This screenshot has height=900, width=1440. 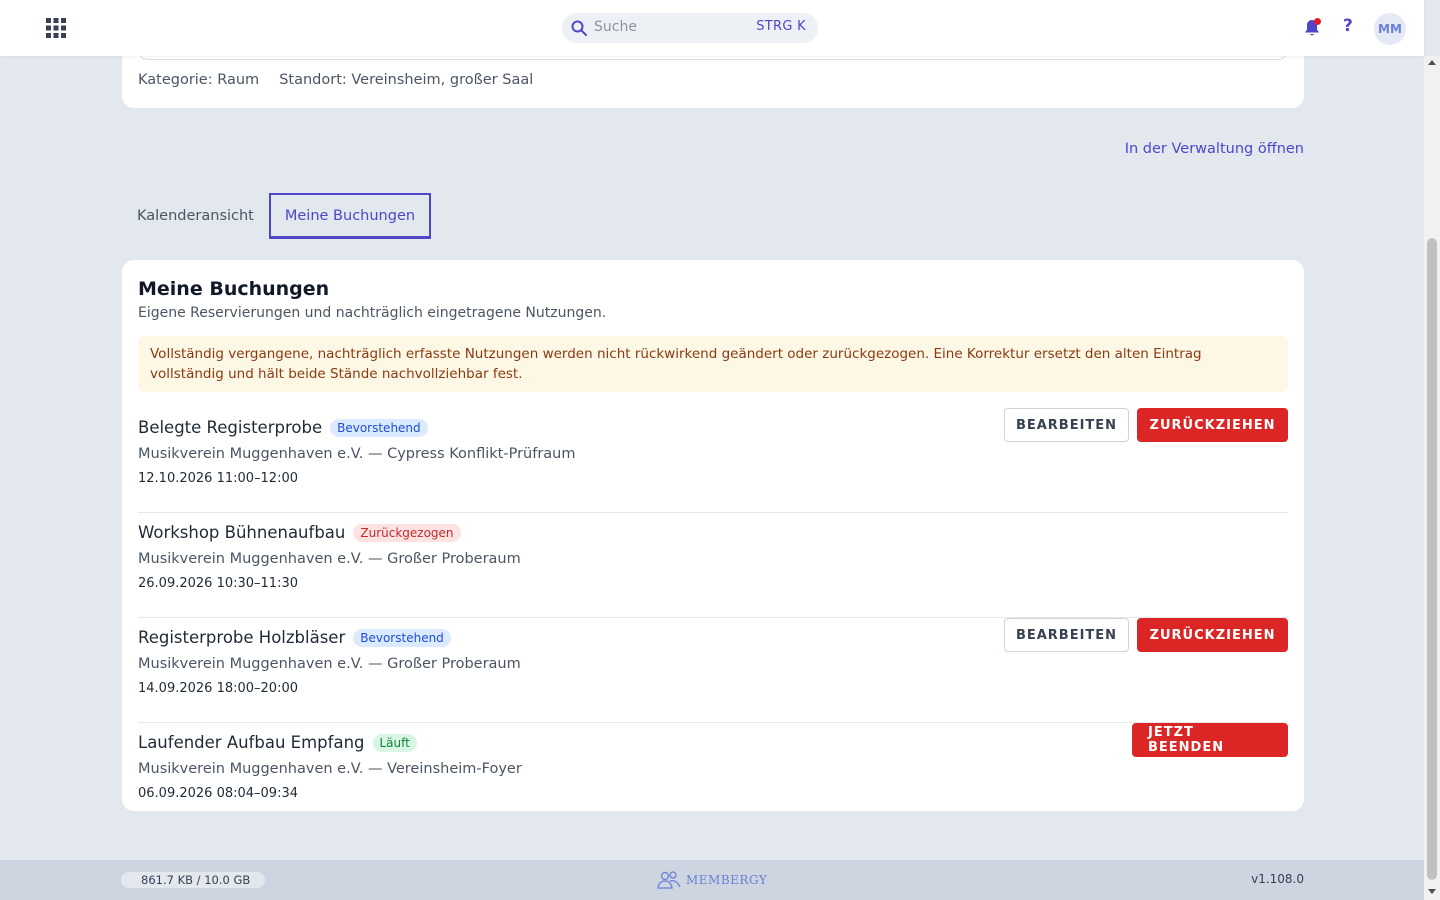 I want to click on search-shortcut: STRG K, so click(x=781, y=26).